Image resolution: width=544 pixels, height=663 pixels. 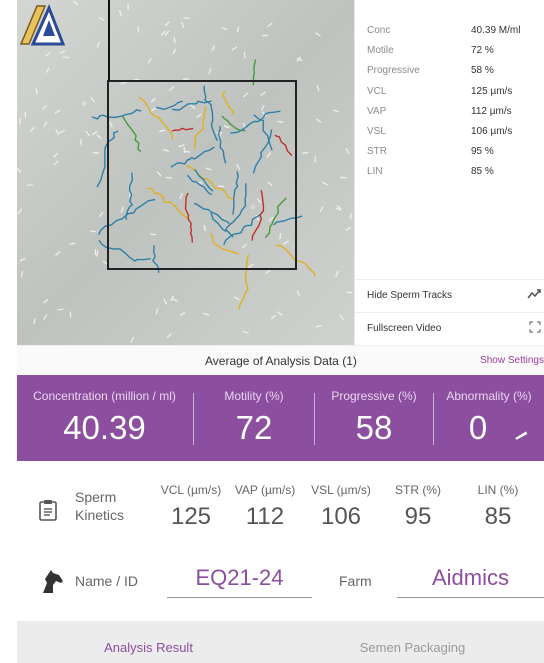 I want to click on kinetics-label: VAP (µm/s), so click(x=265, y=490).